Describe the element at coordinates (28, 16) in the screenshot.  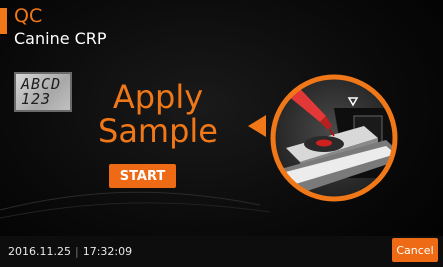
I see `page-title: QC` at that location.